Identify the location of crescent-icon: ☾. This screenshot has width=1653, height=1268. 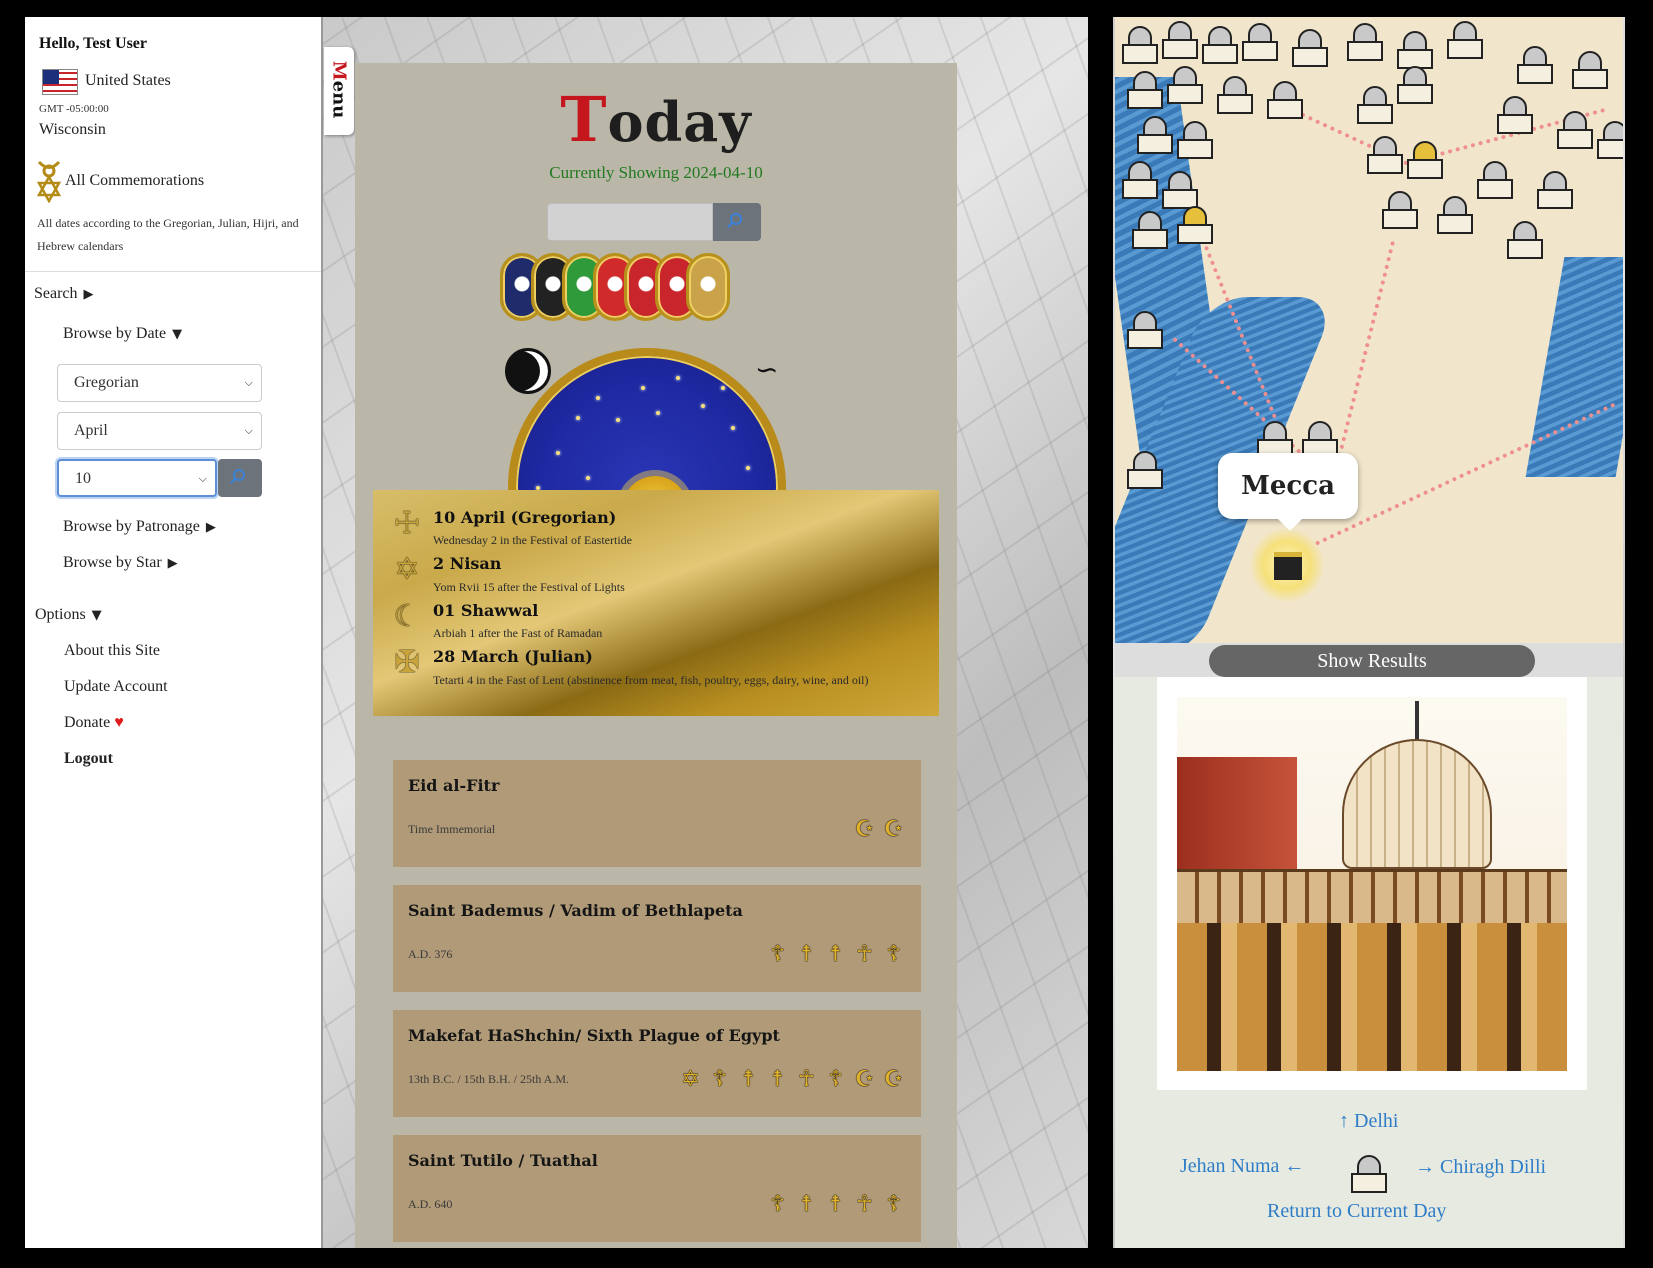
(407, 616).